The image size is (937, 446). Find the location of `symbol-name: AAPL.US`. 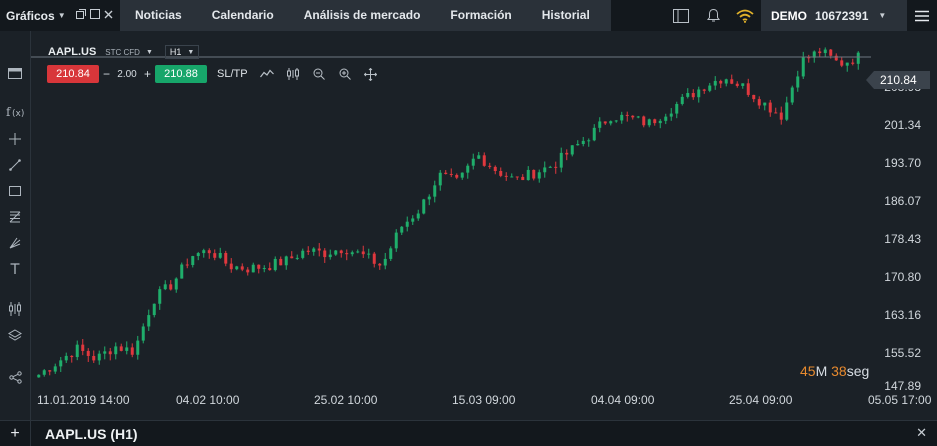

symbol-name: AAPL.US is located at coordinates (72, 52).